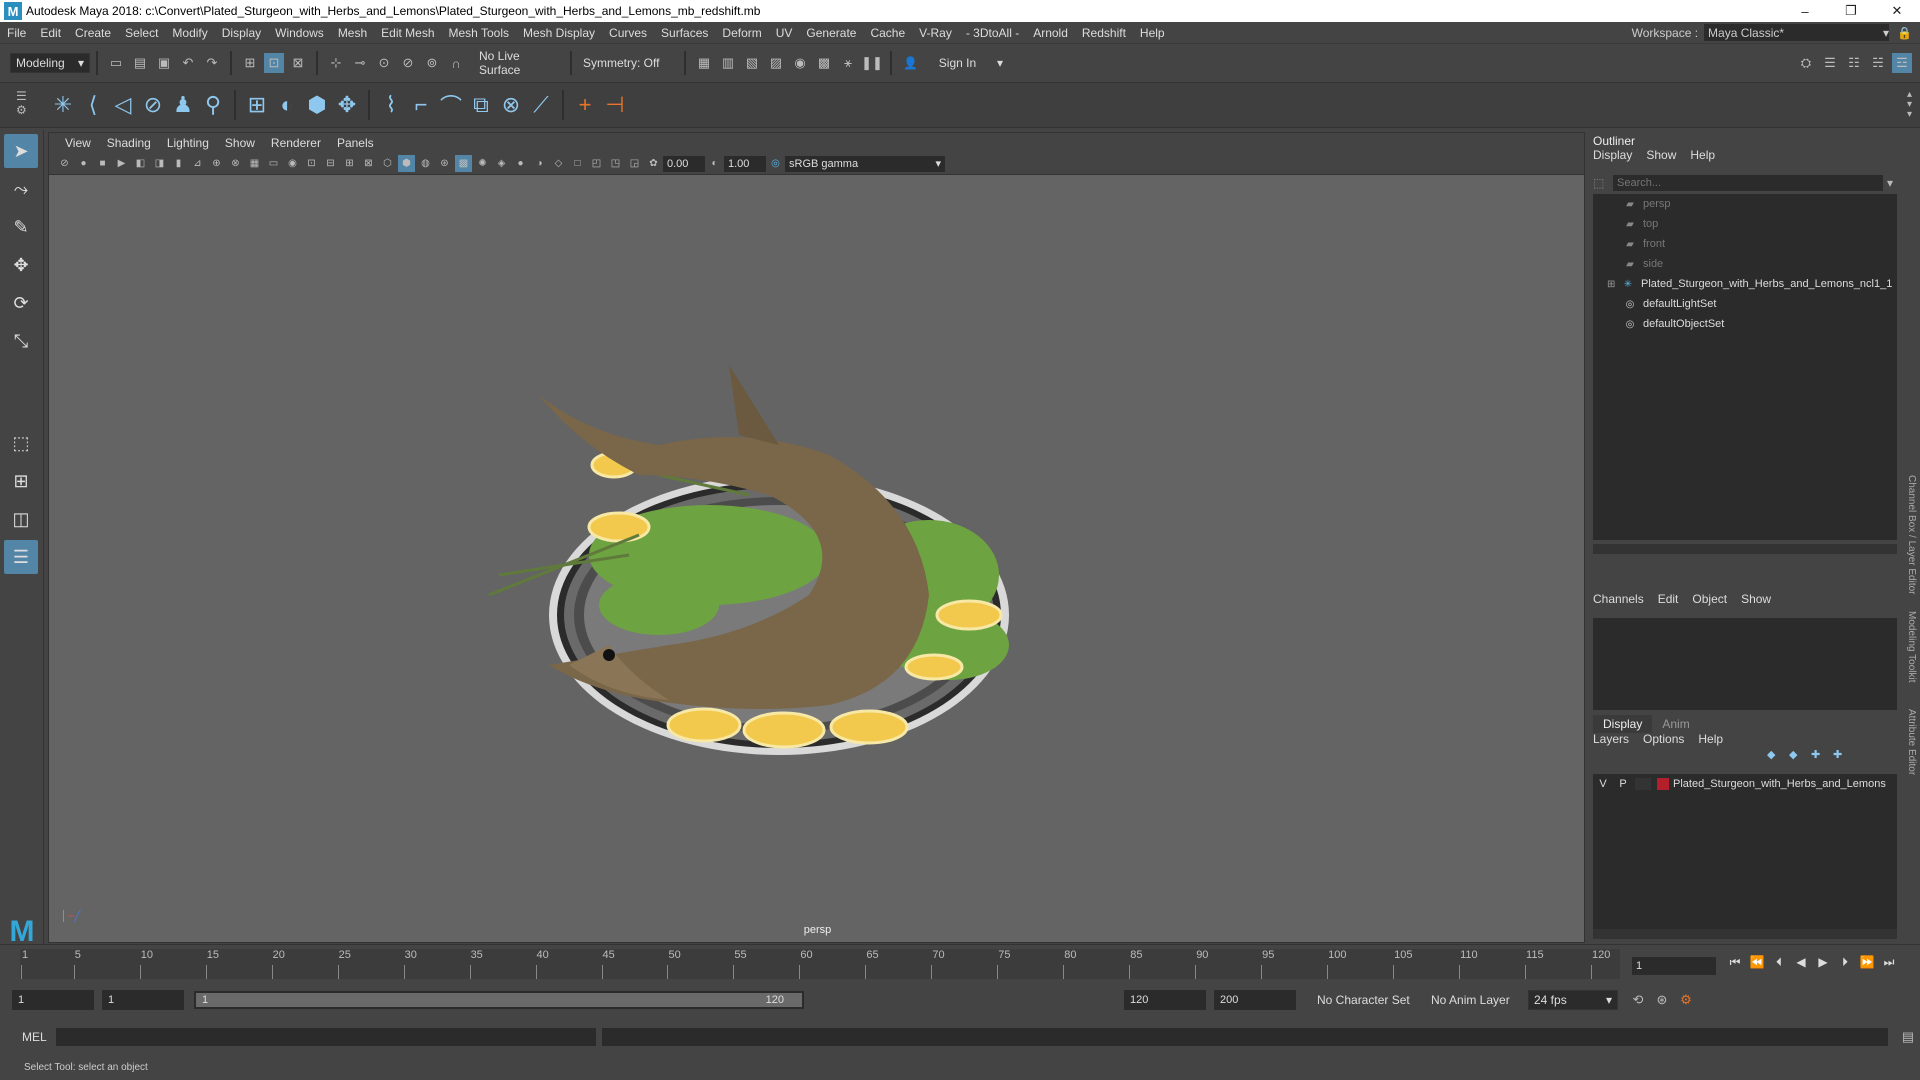  What do you see at coordinates (539, 163) in the screenshot?
I see `half-sphere-icon: ◑` at bounding box center [539, 163].